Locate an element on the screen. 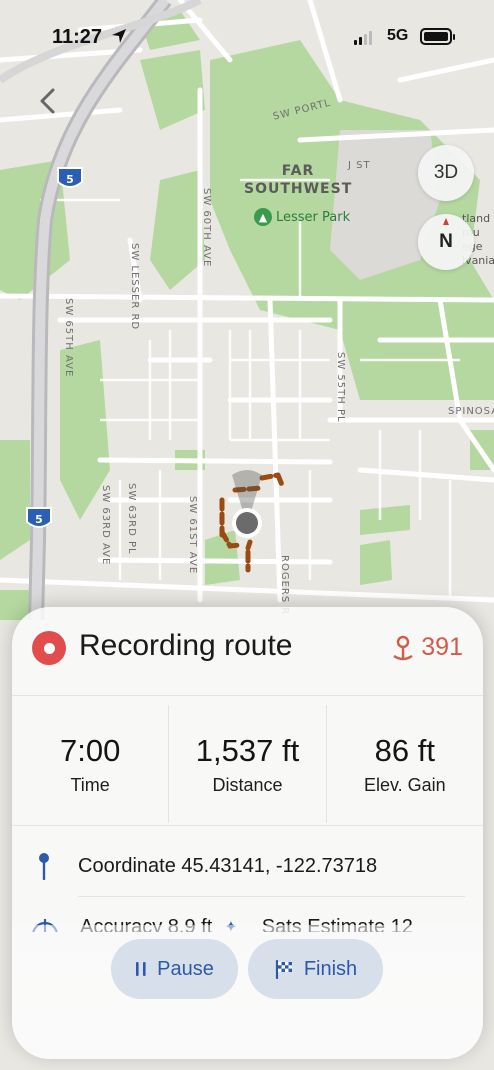  finish-button: Finish is located at coordinates (315, 969).